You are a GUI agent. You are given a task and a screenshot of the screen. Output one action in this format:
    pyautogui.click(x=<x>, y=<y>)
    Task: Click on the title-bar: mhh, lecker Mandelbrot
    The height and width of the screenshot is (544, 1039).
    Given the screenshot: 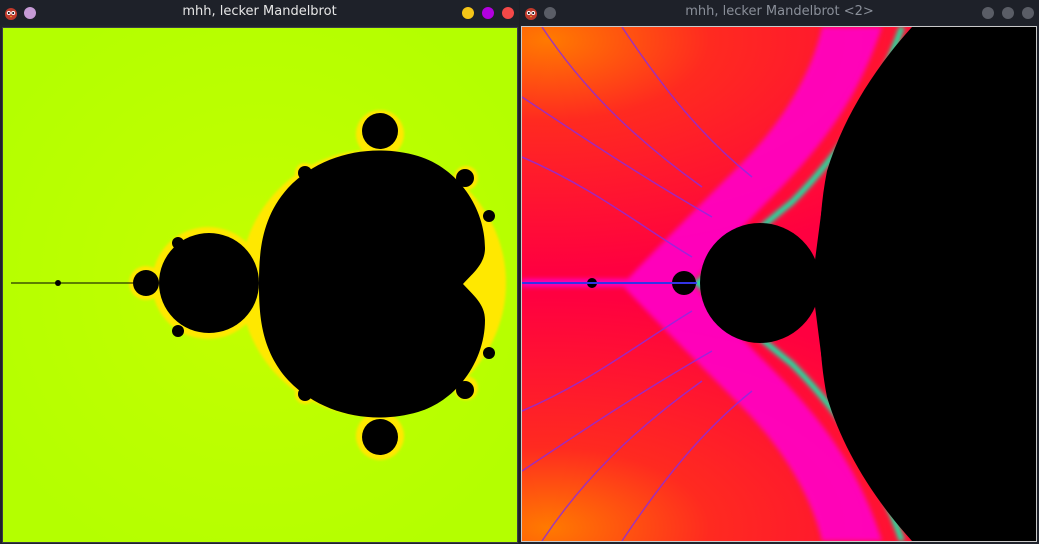 What is the action you would take?
    pyautogui.click(x=259, y=12)
    